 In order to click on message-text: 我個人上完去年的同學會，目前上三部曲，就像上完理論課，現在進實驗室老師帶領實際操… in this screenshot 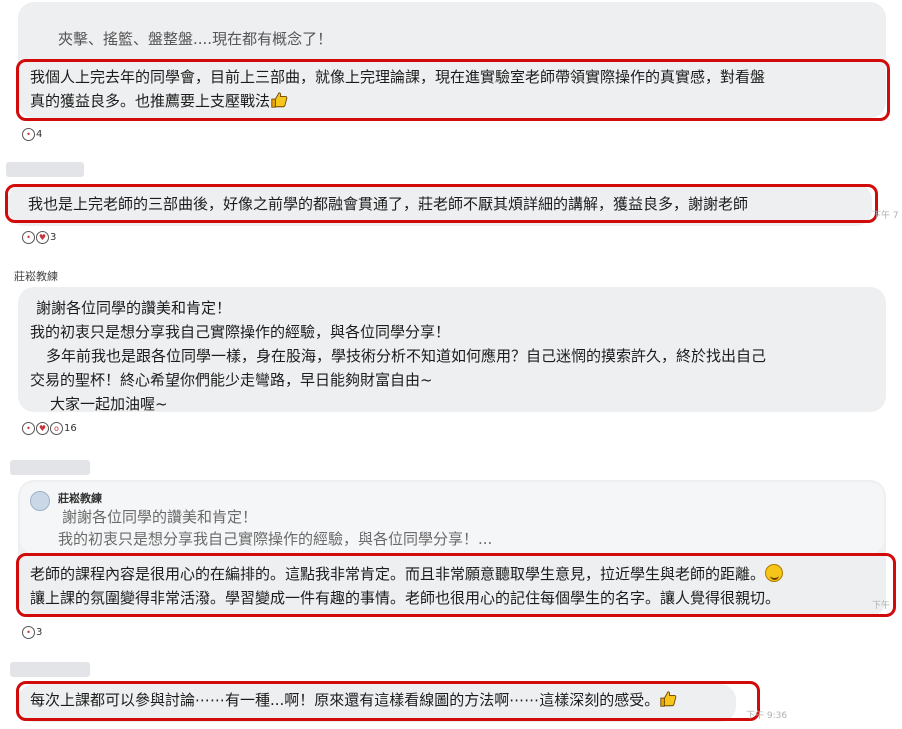, I will do `click(397, 89)`.